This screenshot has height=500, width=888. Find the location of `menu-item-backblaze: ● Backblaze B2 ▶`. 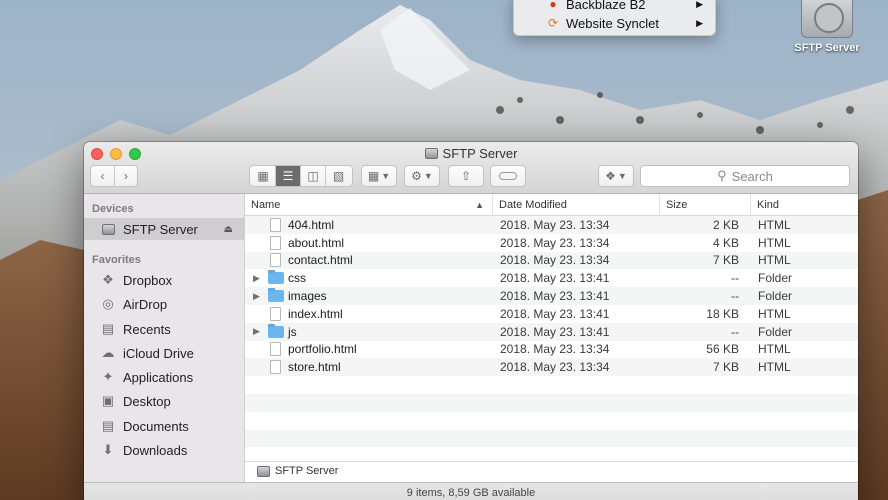

menu-item-backblaze: ● Backblaze B2 ▶ is located at coordinates (614, 6).